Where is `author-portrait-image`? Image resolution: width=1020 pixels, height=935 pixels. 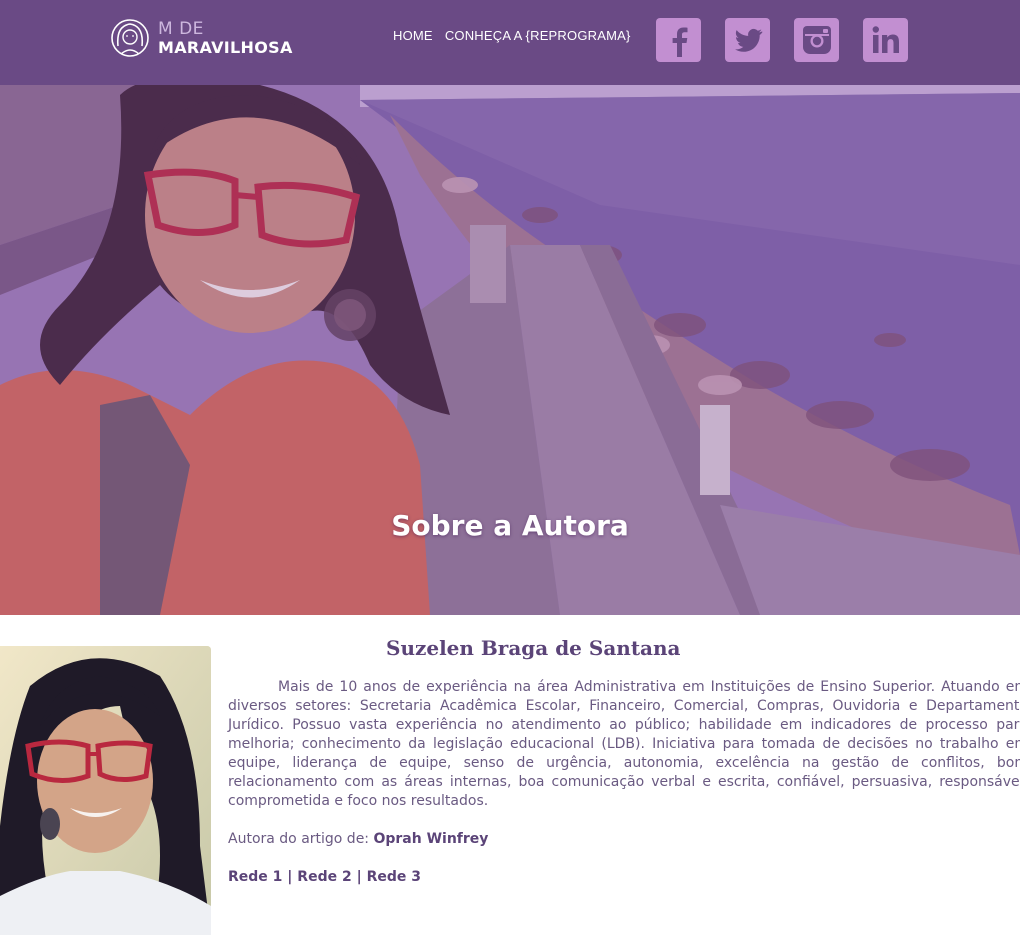
author-portrait-image is located at coordinates (105, 790).